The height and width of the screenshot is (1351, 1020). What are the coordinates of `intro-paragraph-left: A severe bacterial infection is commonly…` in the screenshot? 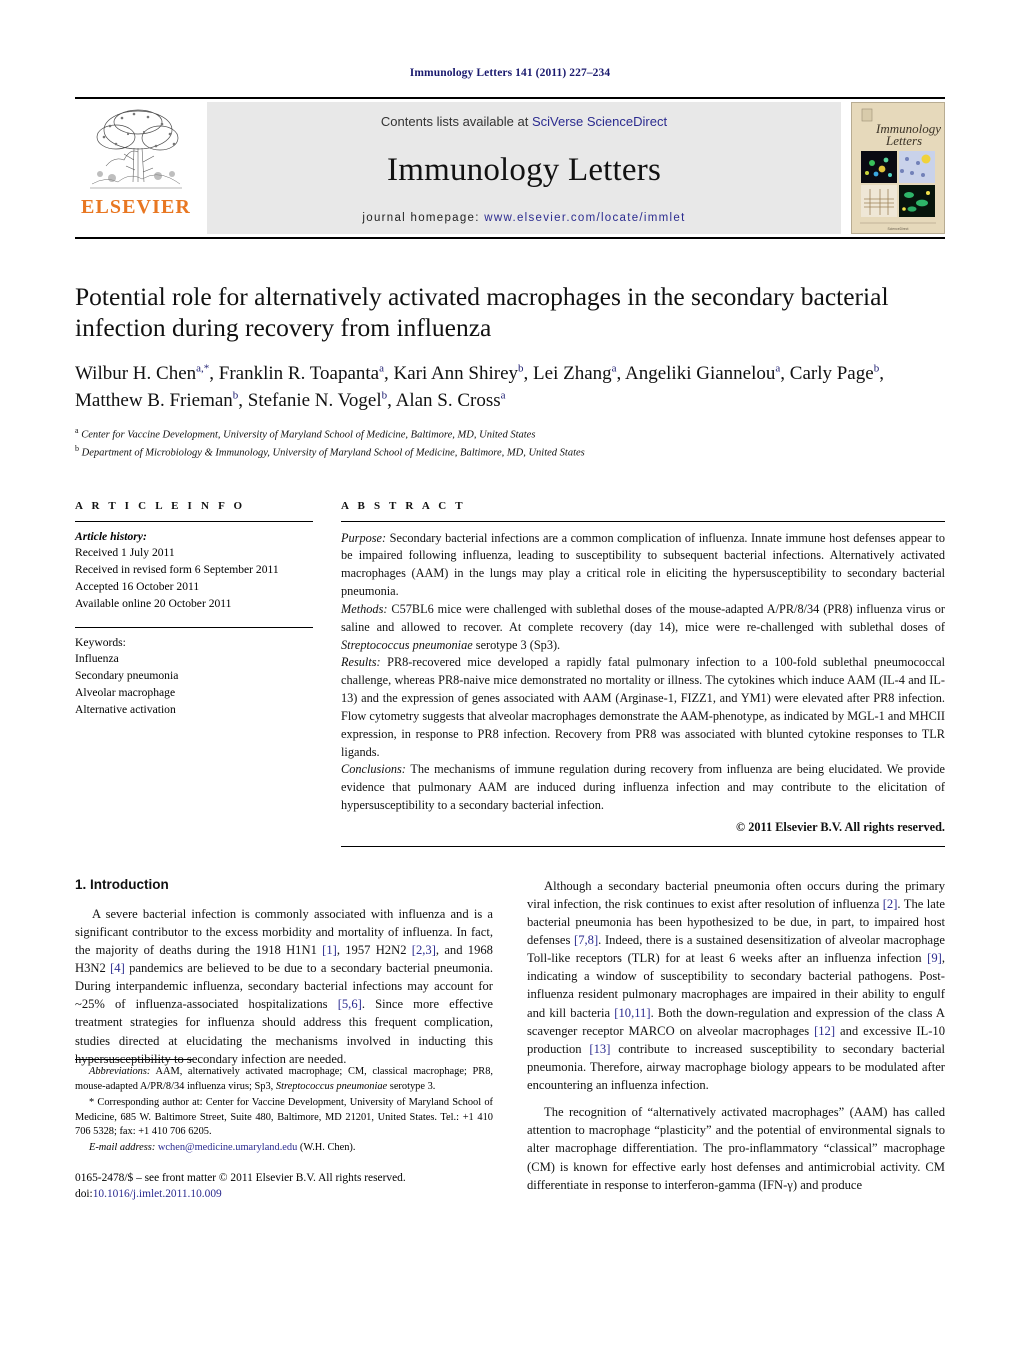 It's located at (284, 986).